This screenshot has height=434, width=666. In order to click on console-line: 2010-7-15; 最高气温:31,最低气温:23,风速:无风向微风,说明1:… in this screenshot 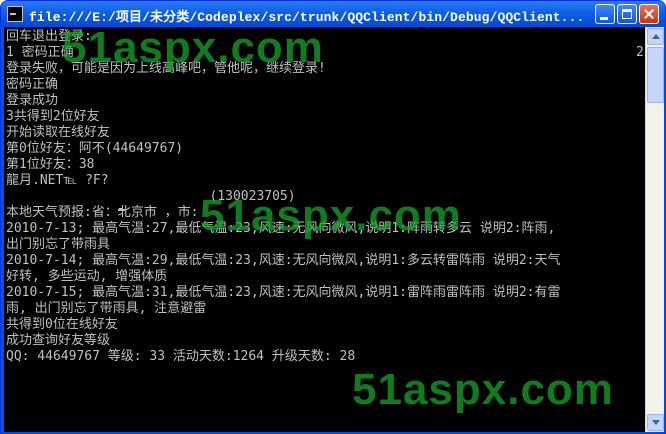, I will do `click(283, 292)`.